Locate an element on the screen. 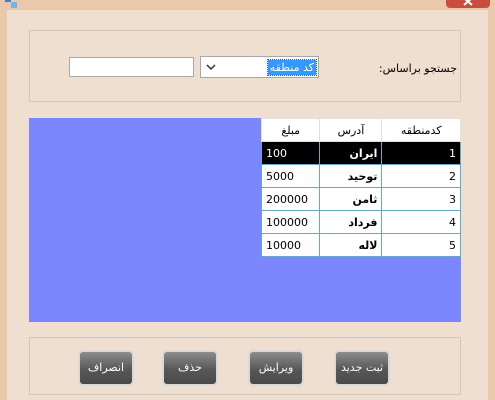 The image size is (495, 400). cell-address: لاله is located at coordinates (351, 245).